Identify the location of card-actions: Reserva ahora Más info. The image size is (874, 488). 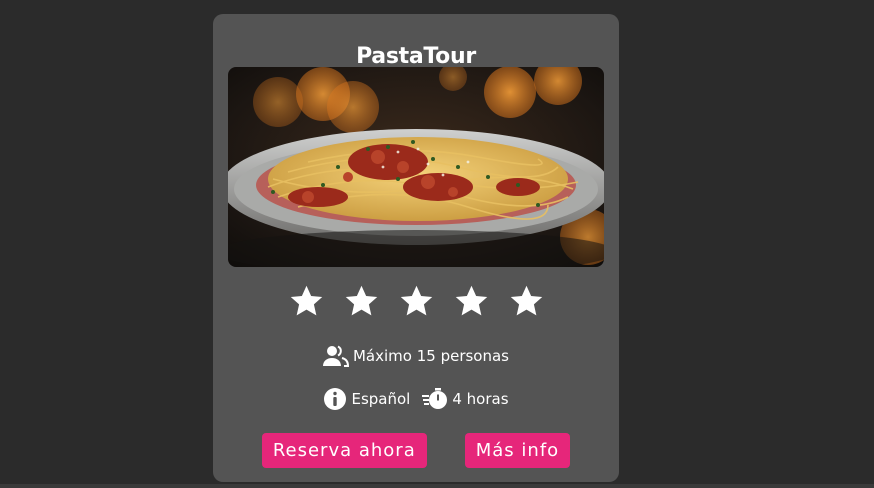
(416, 450).